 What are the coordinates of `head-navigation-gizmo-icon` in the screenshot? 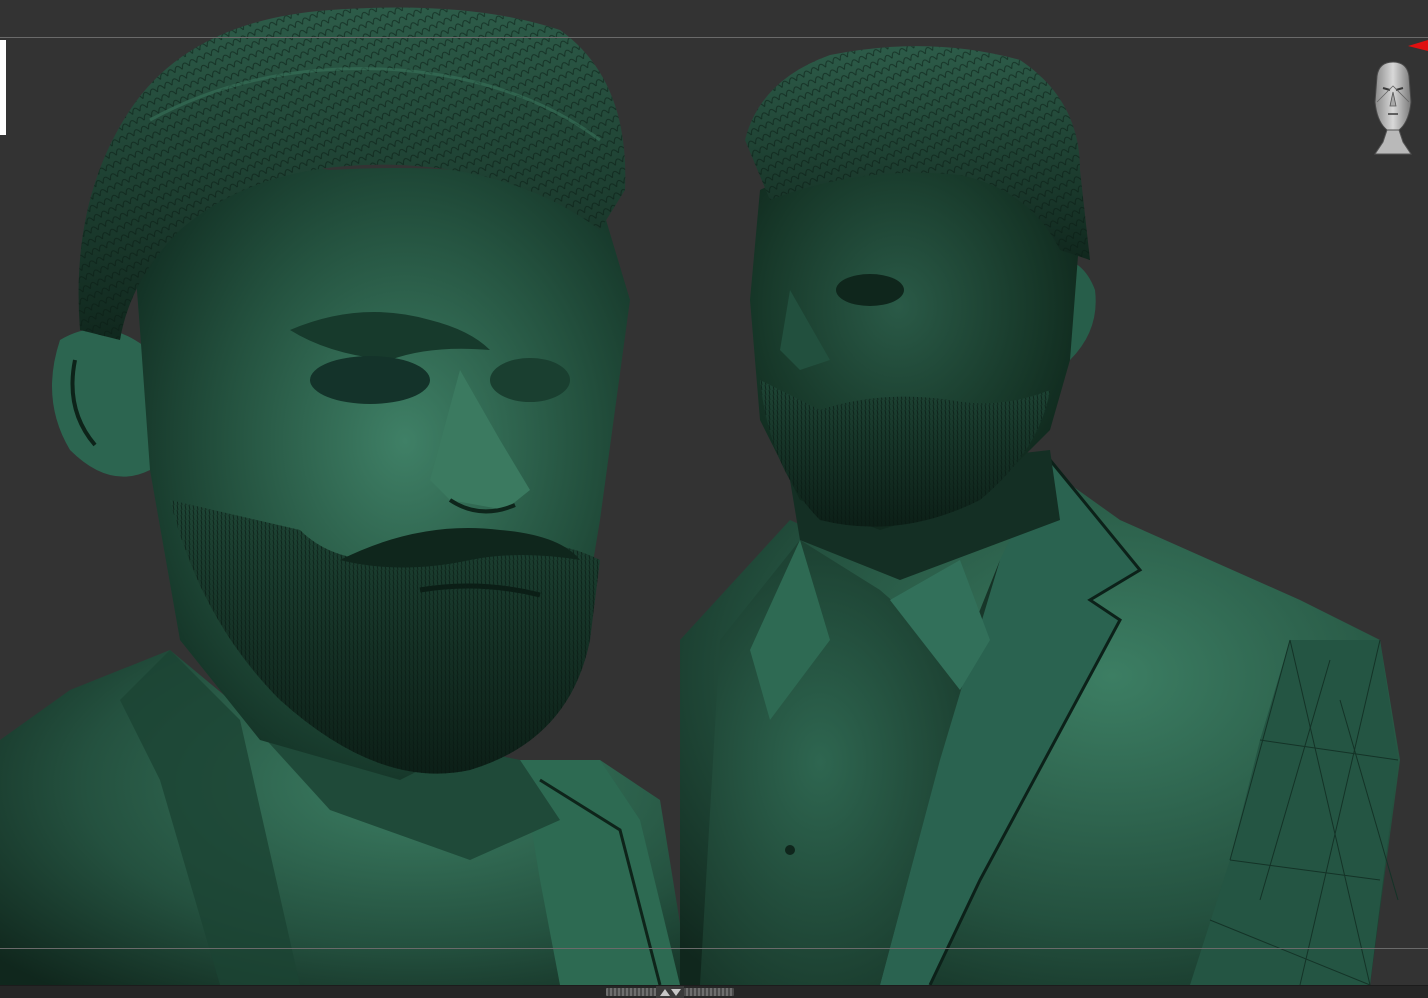 It's located at (1393, 110).